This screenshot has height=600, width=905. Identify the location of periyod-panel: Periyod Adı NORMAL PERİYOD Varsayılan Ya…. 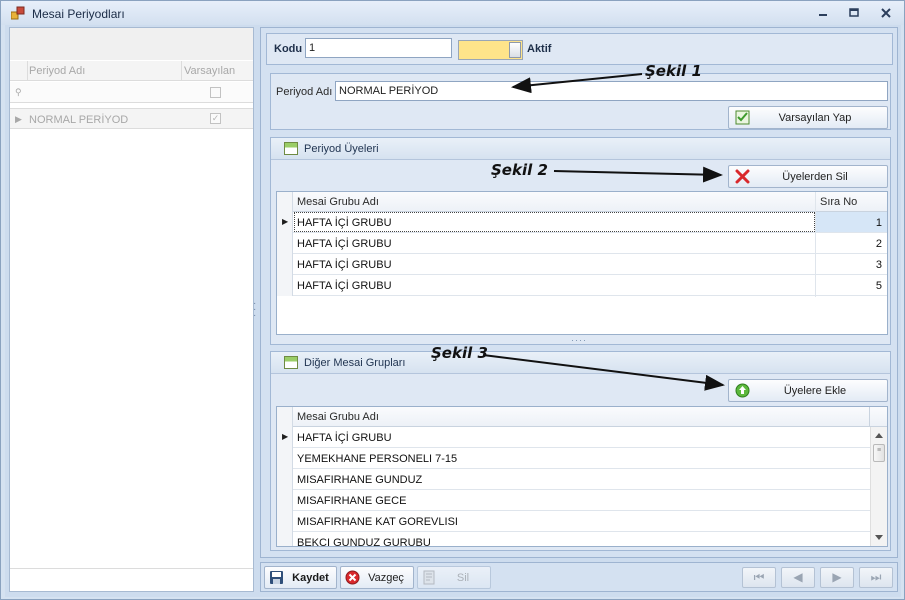
(580, 101).